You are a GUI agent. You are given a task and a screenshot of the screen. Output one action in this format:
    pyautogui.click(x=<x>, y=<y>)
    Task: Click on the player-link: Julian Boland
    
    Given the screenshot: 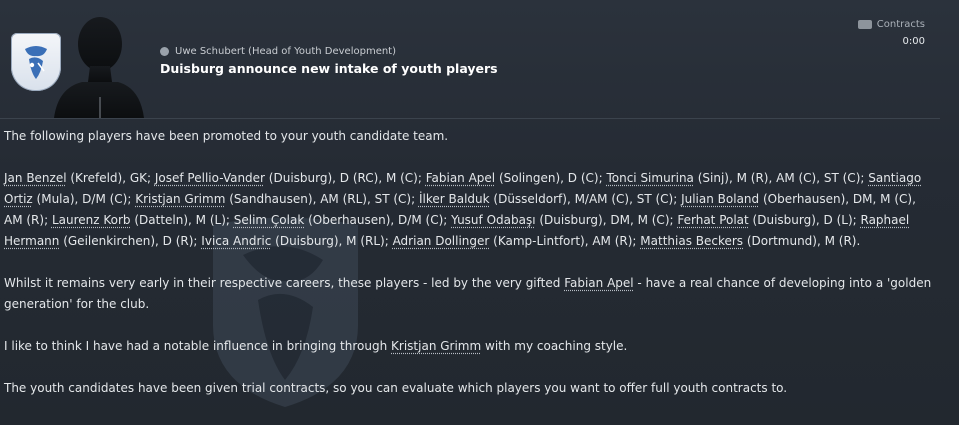 What is the action you would take?
    pyautogui.click(x=720, y=199)
    